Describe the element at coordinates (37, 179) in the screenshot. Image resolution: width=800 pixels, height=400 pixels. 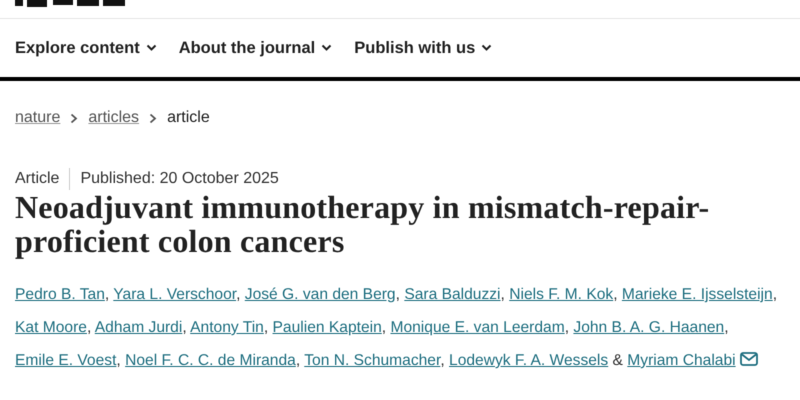
I see `article-type: Article` at that location.